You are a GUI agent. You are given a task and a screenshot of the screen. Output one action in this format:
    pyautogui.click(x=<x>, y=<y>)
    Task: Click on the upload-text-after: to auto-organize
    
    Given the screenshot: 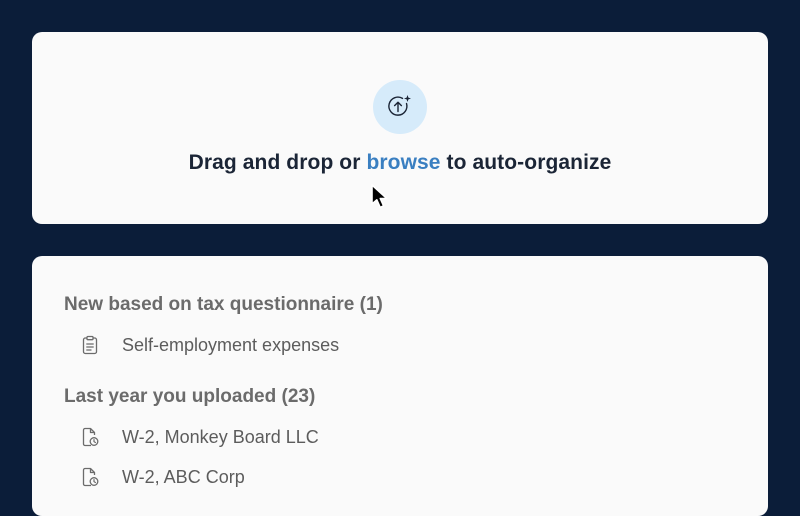 What is the action you would take?
    pyautogui.click(x=526, y=162)
    